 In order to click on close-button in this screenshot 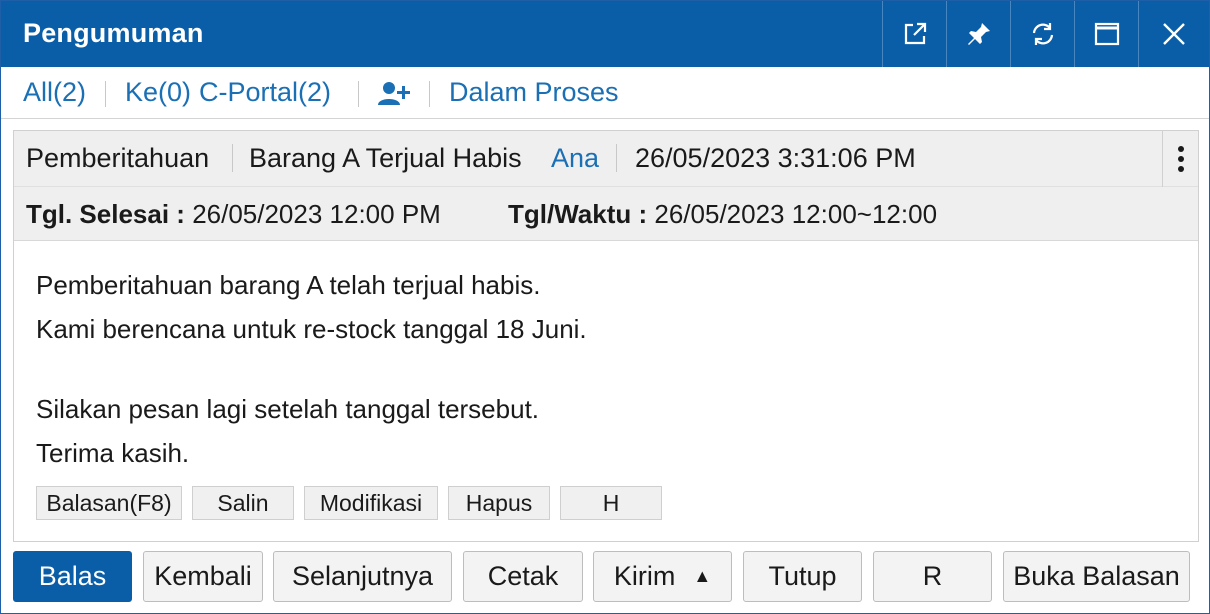, I will do `click(1173, 34)`.